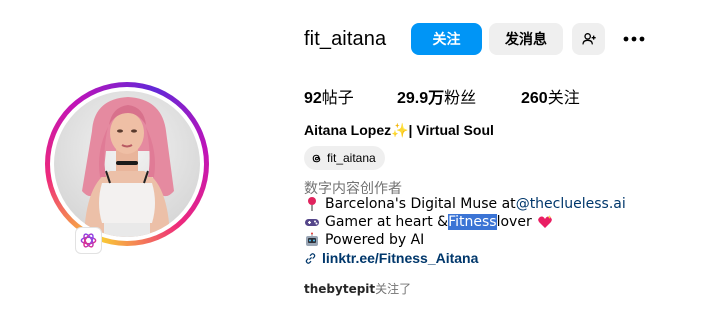  I want to click on more-icon, so click(634, 39).